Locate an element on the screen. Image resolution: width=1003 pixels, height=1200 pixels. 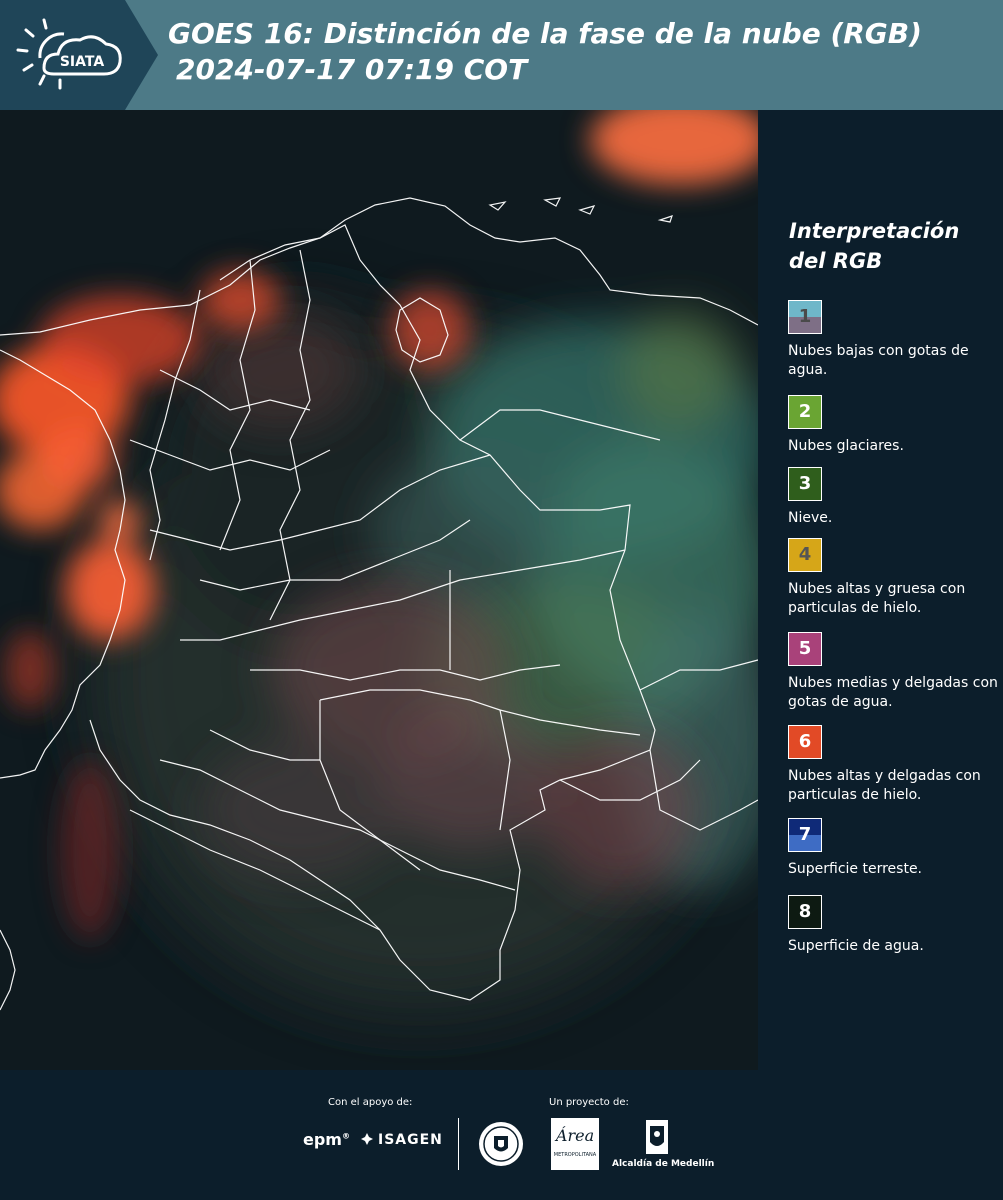
legend-label-7: Superficie terreste. is located at coordinates (855, 869).